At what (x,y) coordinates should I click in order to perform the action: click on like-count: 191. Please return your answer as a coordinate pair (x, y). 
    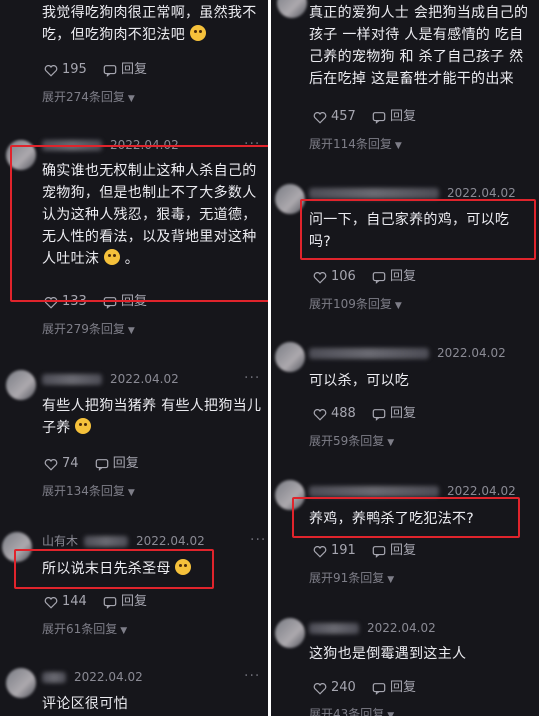
    Looking at the image, I should click on (343, 550).